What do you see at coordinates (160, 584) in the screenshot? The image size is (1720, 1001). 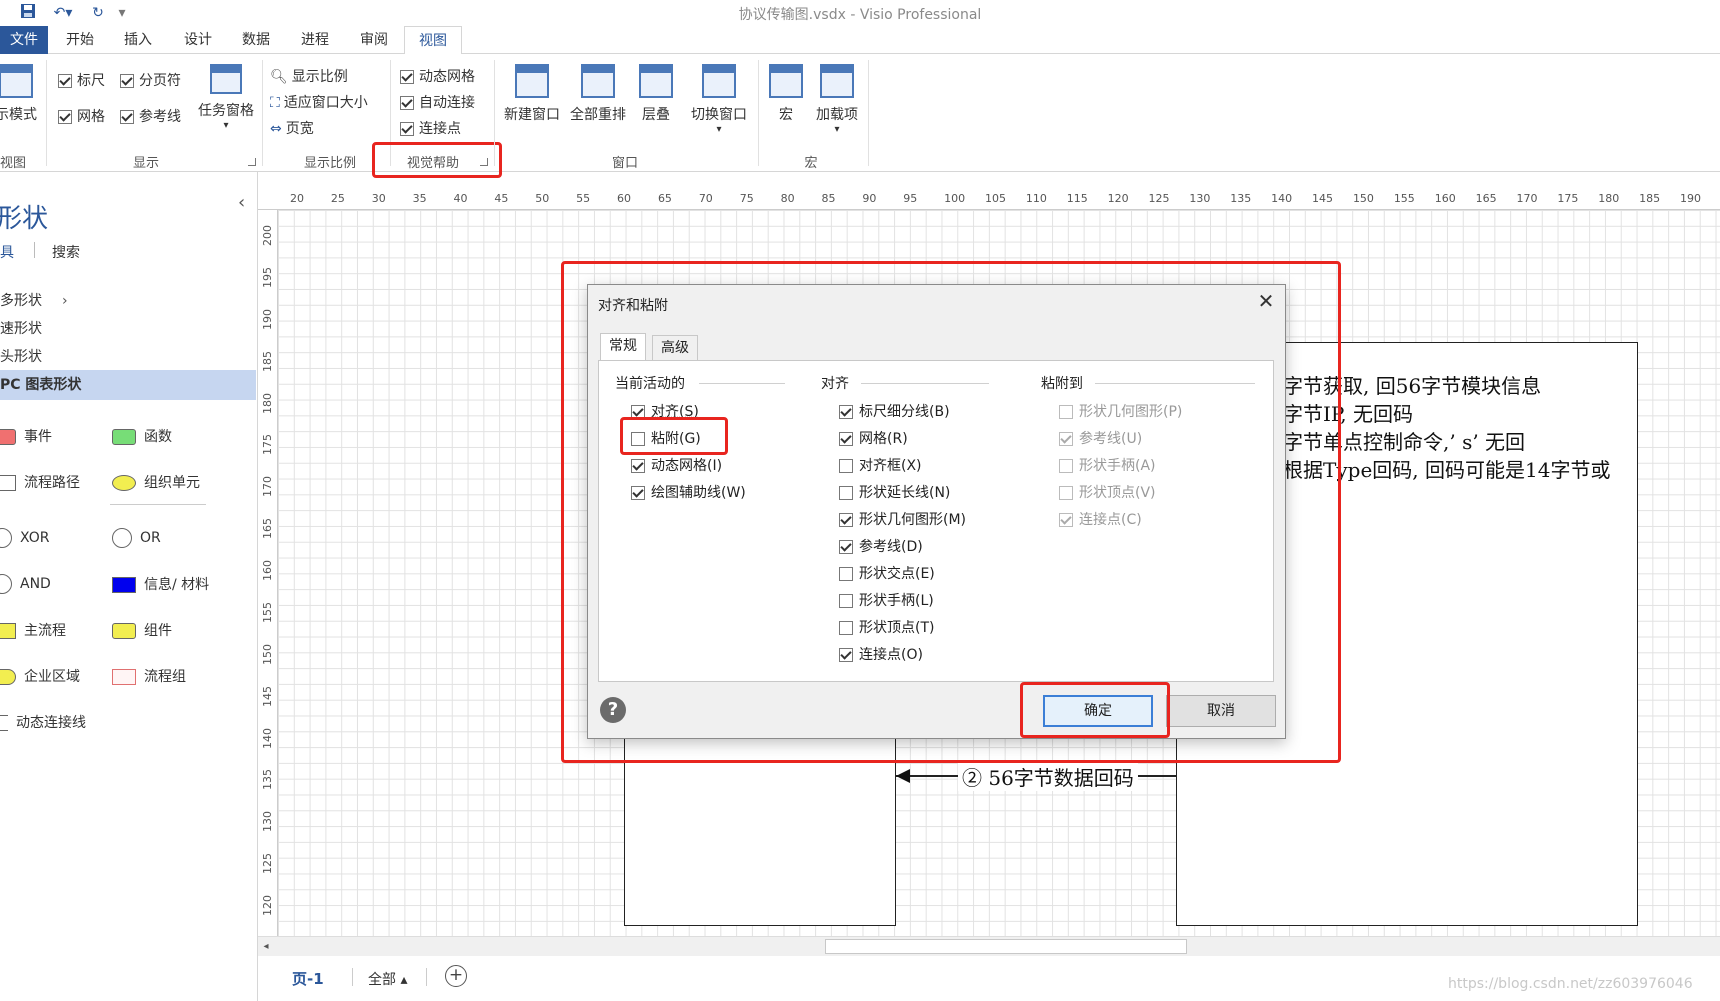 I see `shape-info-material: 信息/ 材料` at bounding box center [160, 584].